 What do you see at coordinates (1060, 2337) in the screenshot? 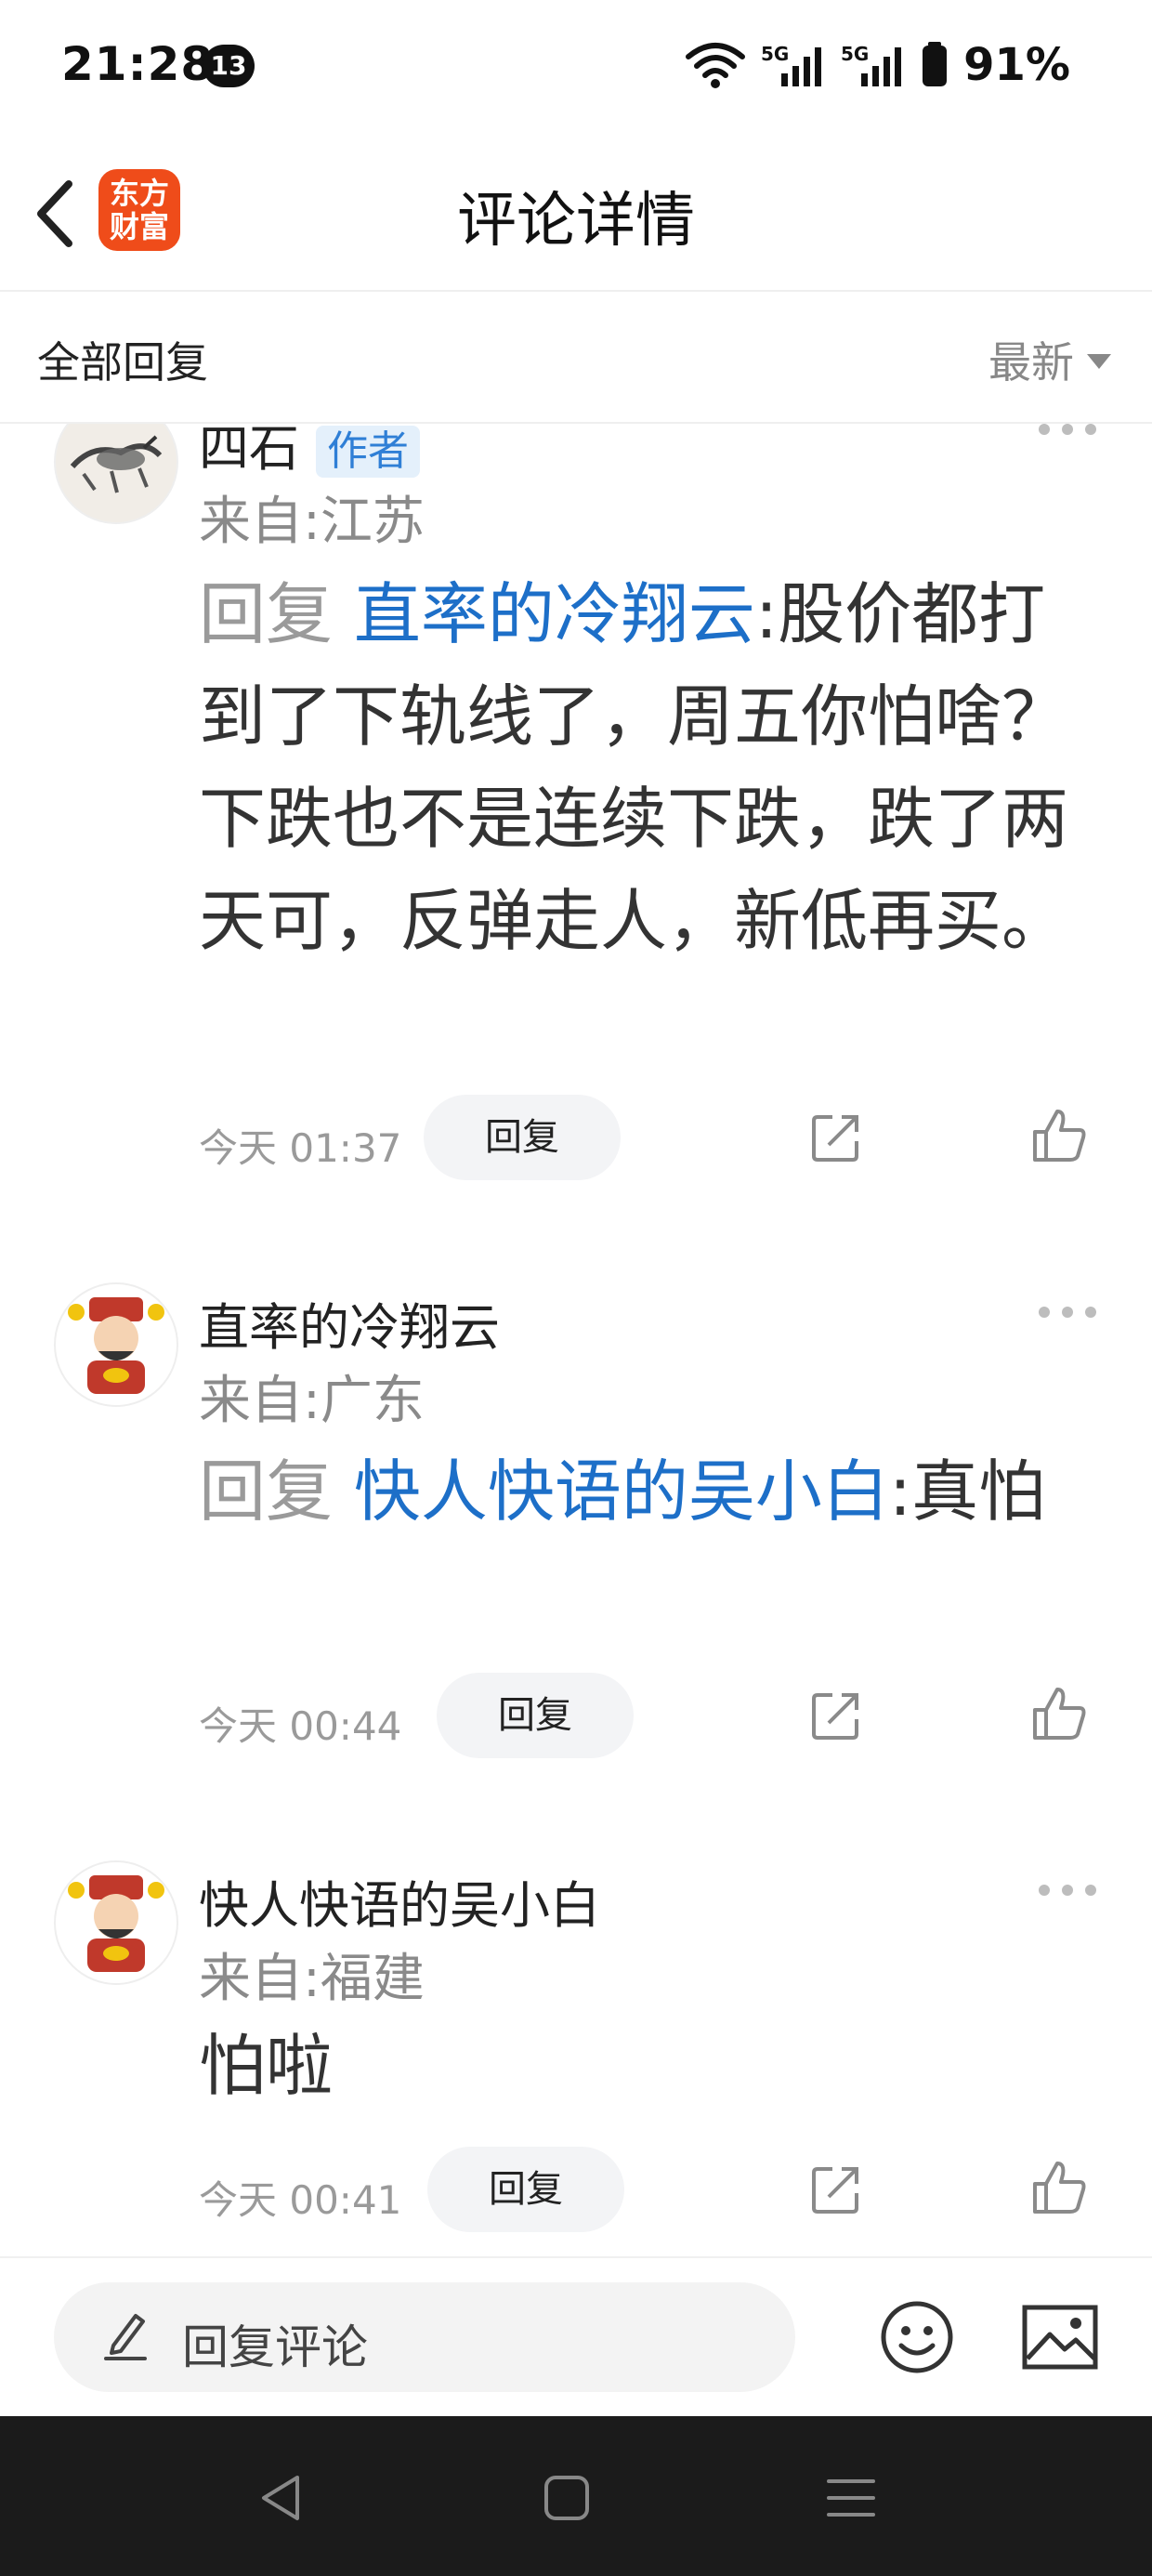
I see `image-icon` at bounding box center [1060, 2337].